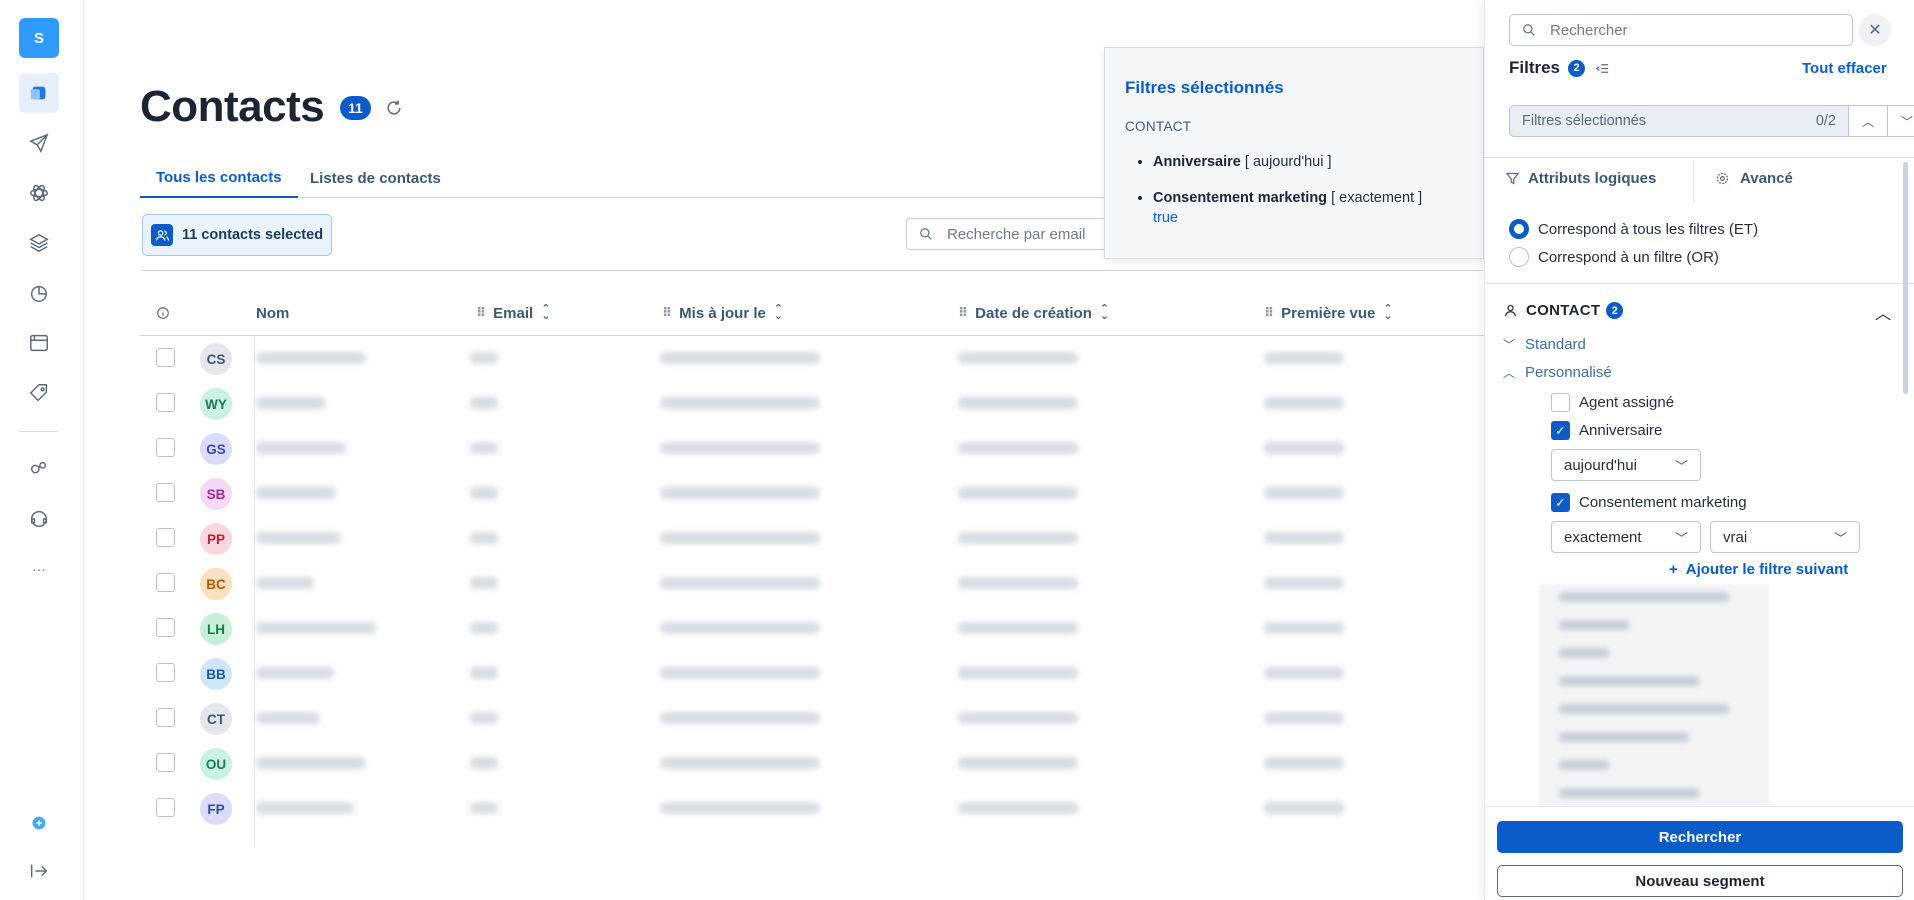  I want to click on column-email: ⠿ Email ⌃ ⌄, so click(513, 313).